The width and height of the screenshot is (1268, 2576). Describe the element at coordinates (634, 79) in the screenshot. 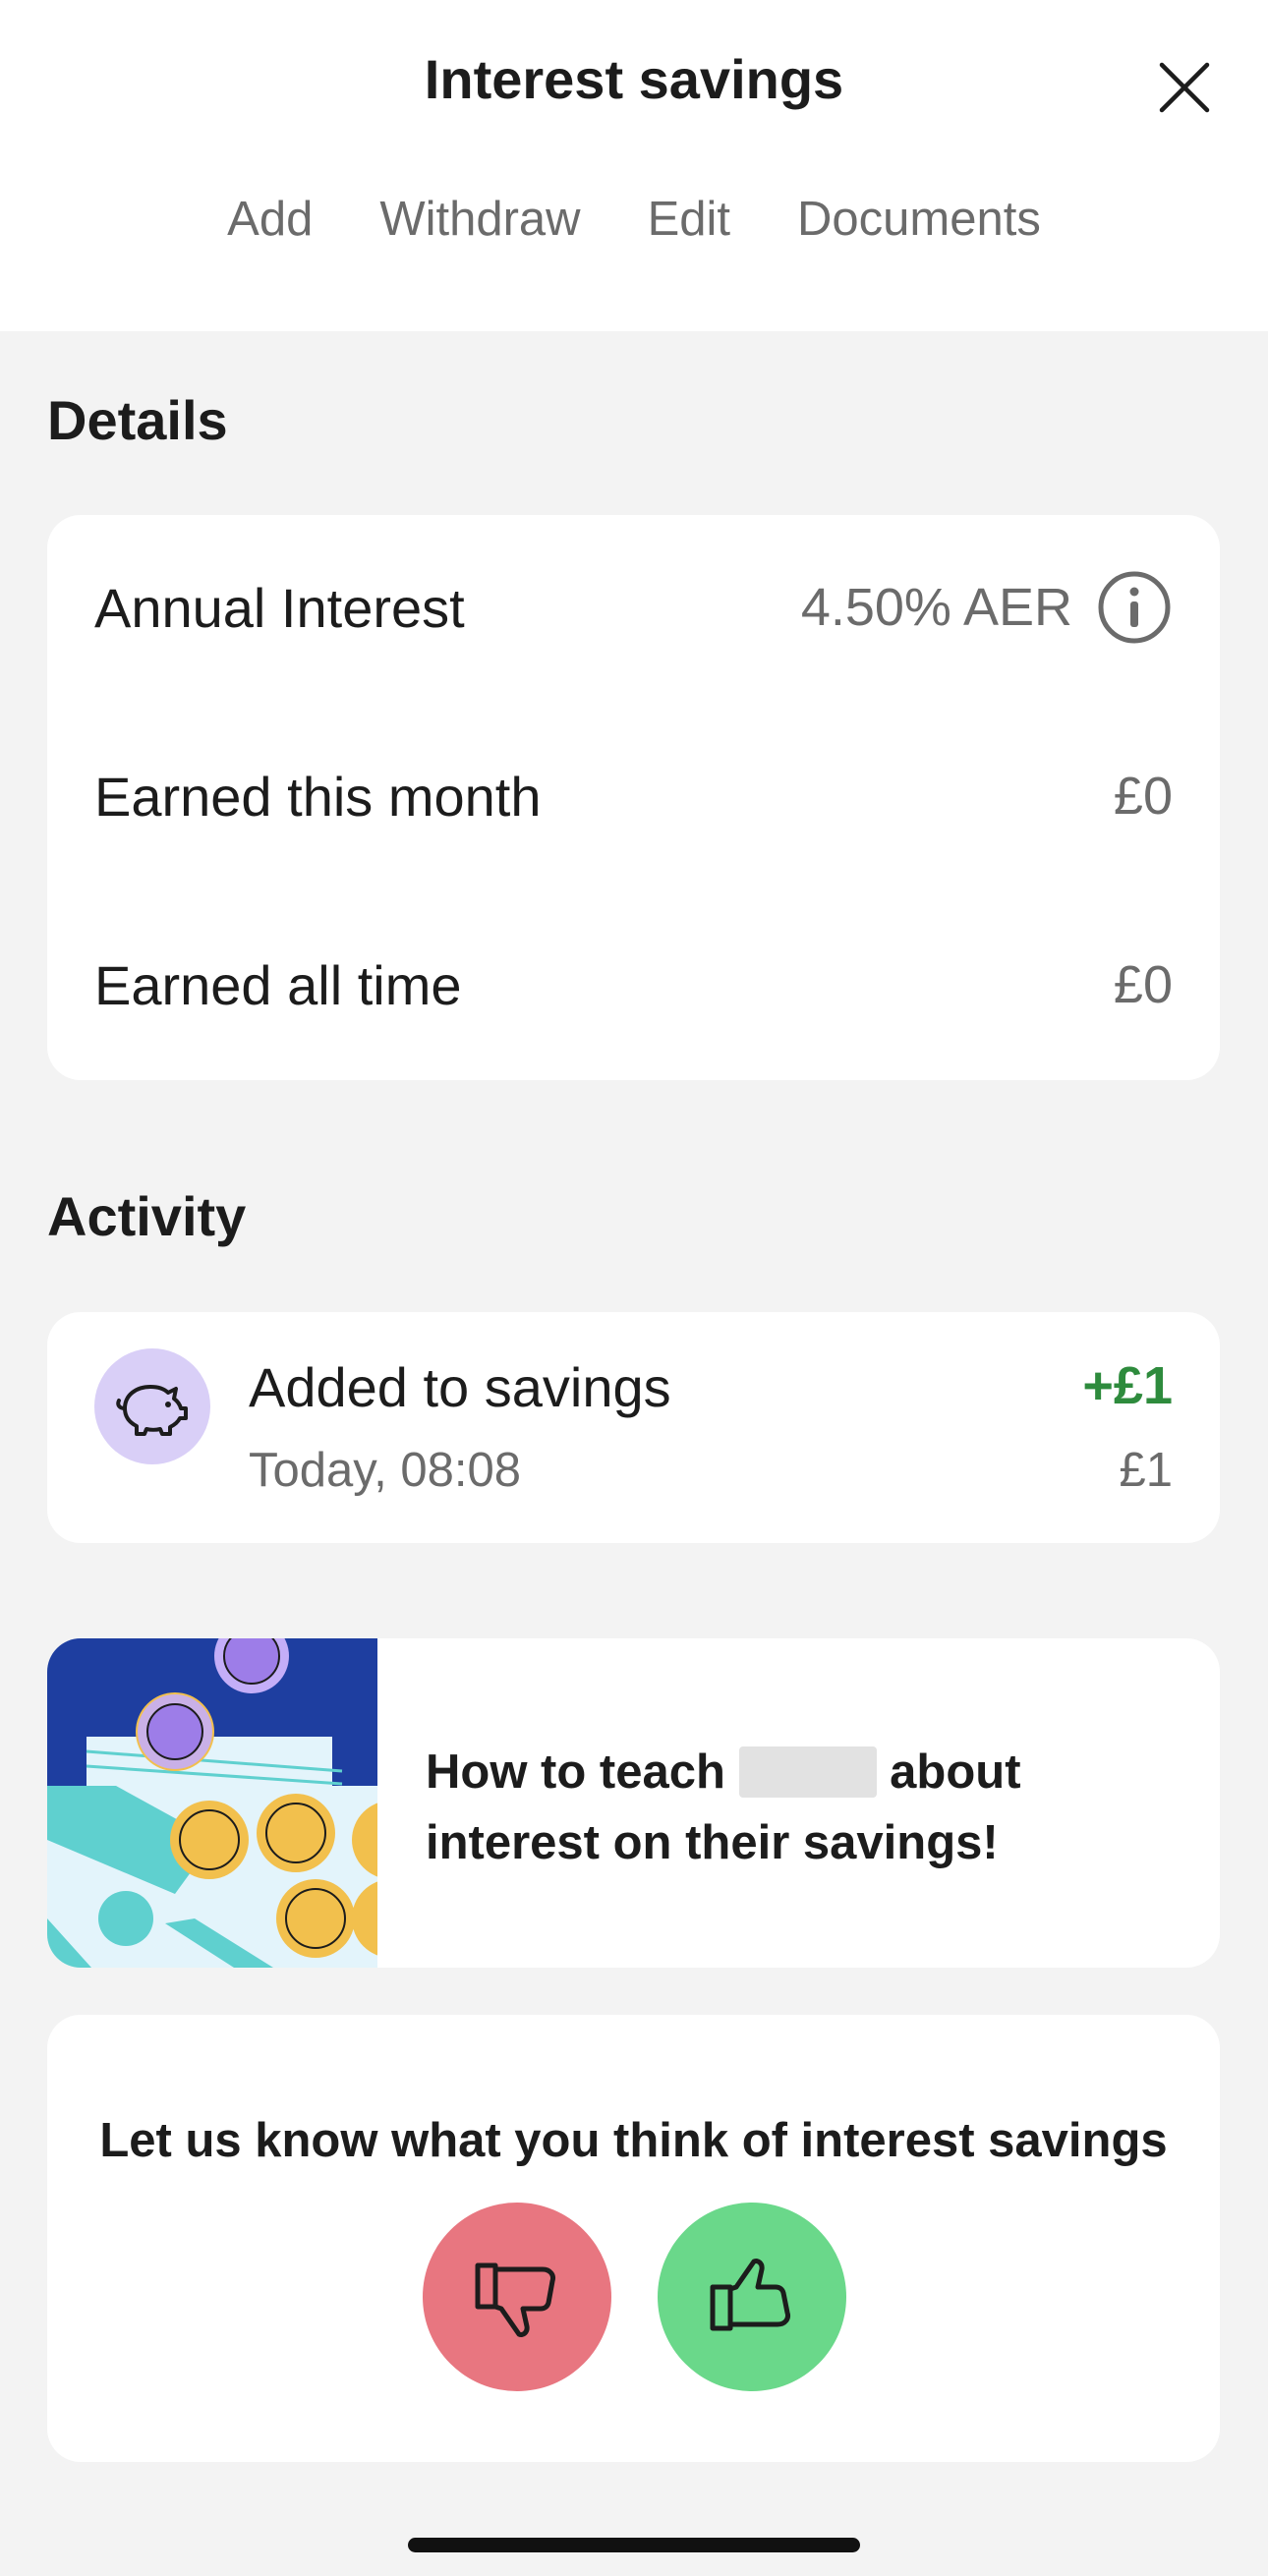

I see `page-title: Interest savings` at that location.